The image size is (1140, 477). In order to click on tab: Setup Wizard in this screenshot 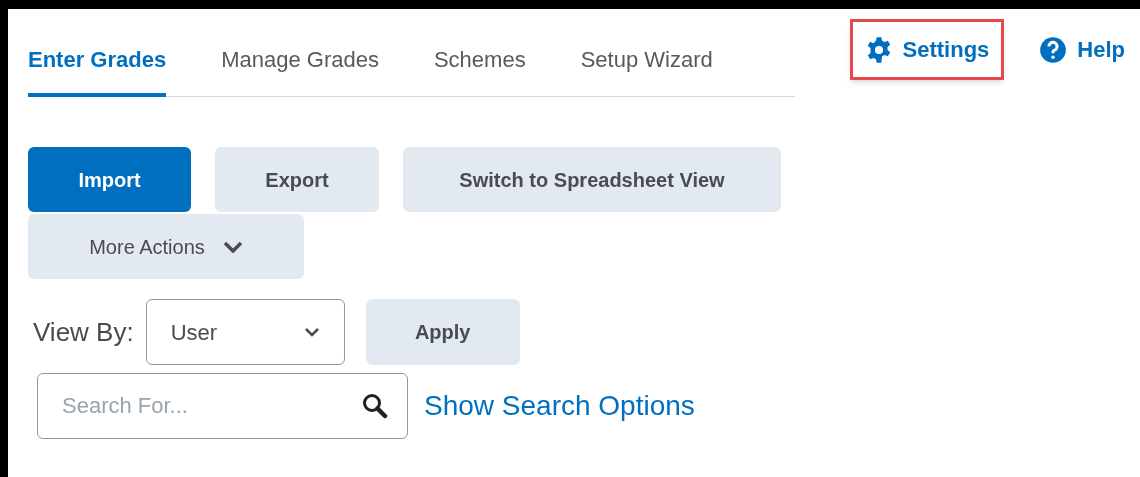, I will do `click(646, 67)`.